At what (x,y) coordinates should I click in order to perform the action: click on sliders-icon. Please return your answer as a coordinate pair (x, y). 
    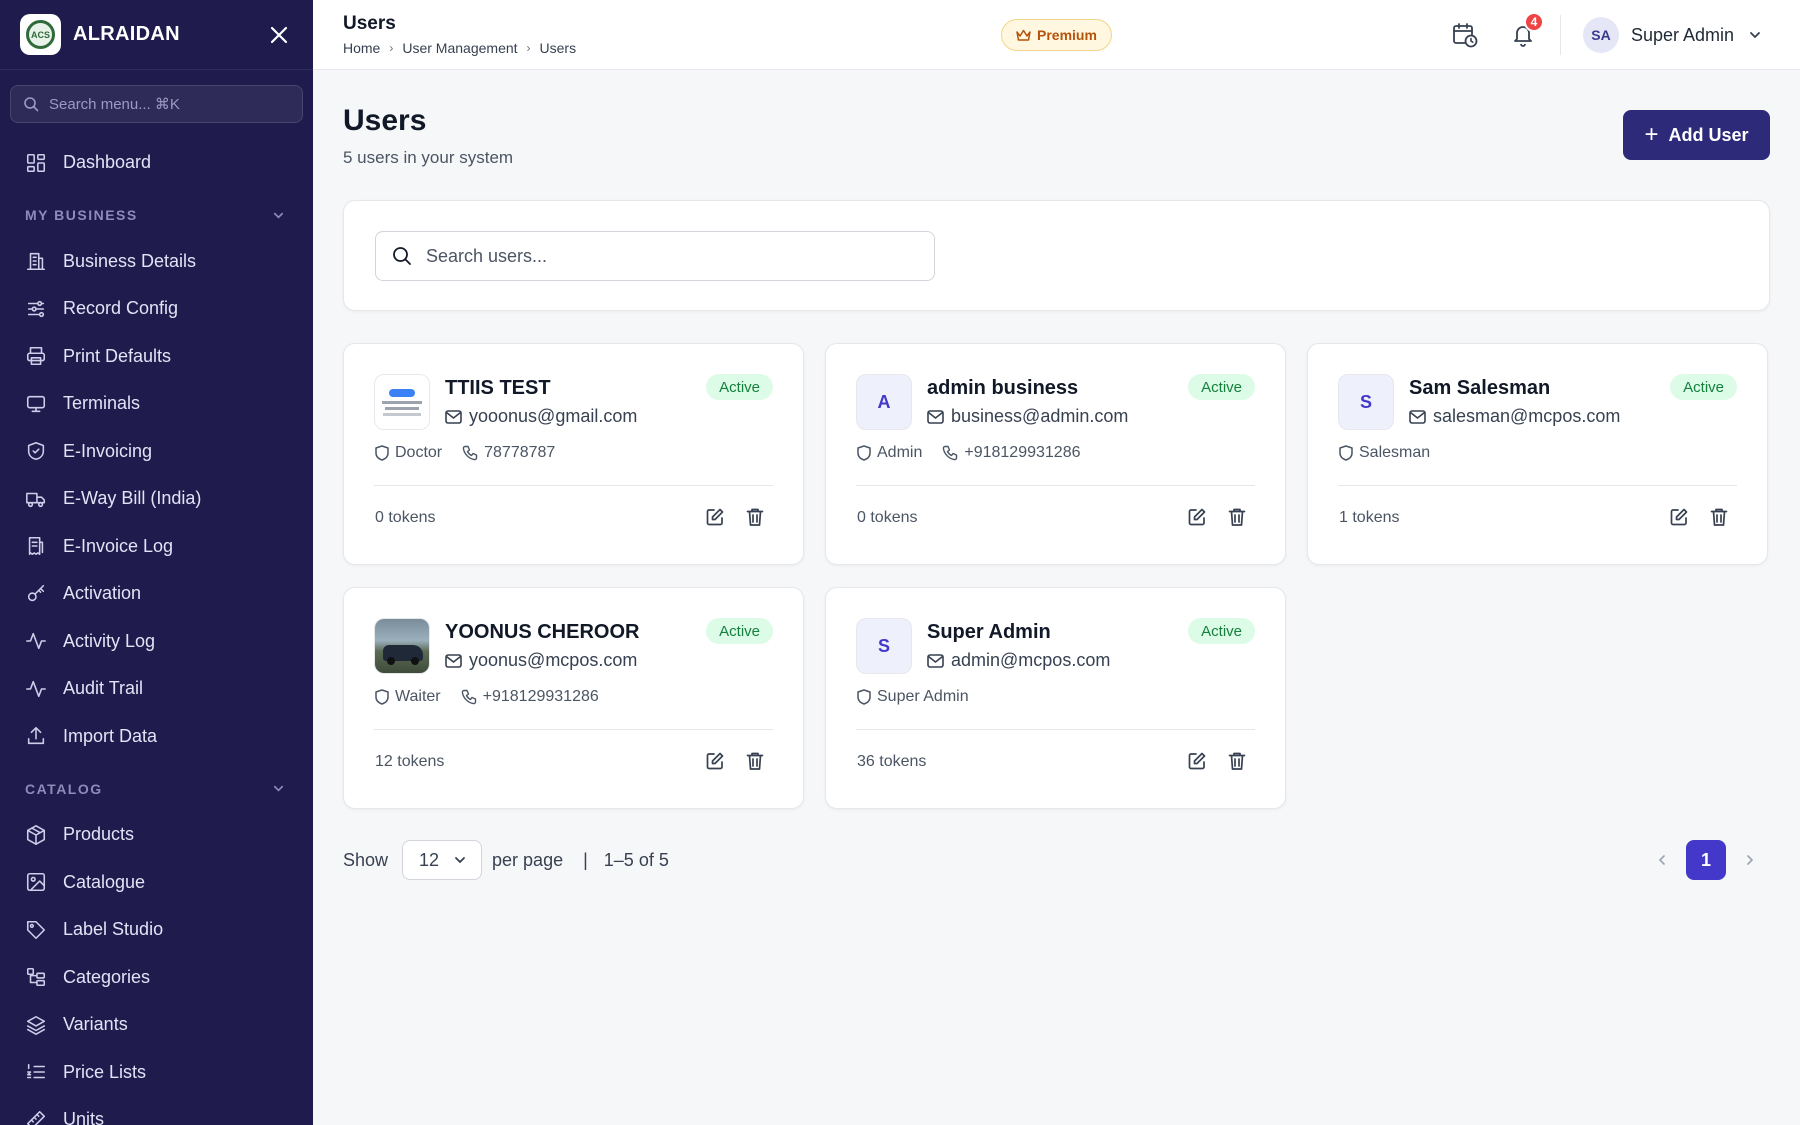
    Looking at the image, I should click on (36, 308).